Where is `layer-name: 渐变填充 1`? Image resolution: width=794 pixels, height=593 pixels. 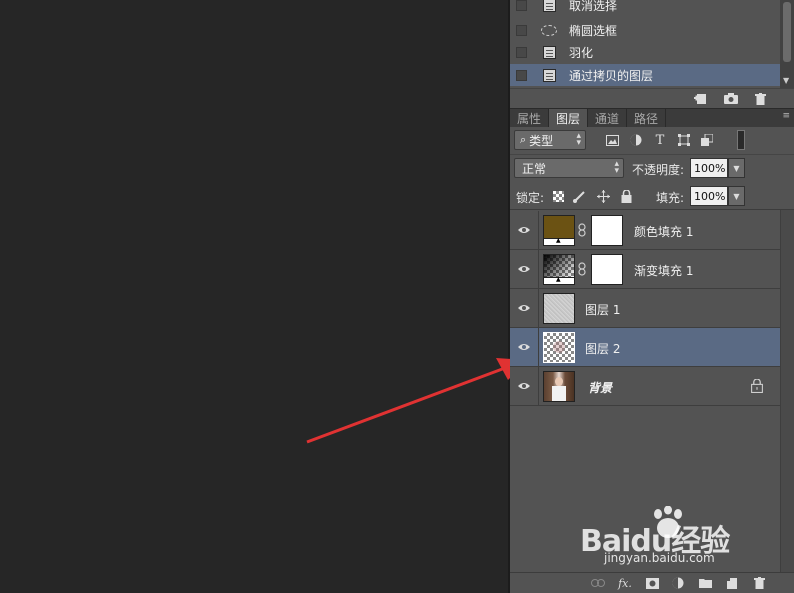
layer-name: 渐变填充 1 is located at coordinates (663, 270).